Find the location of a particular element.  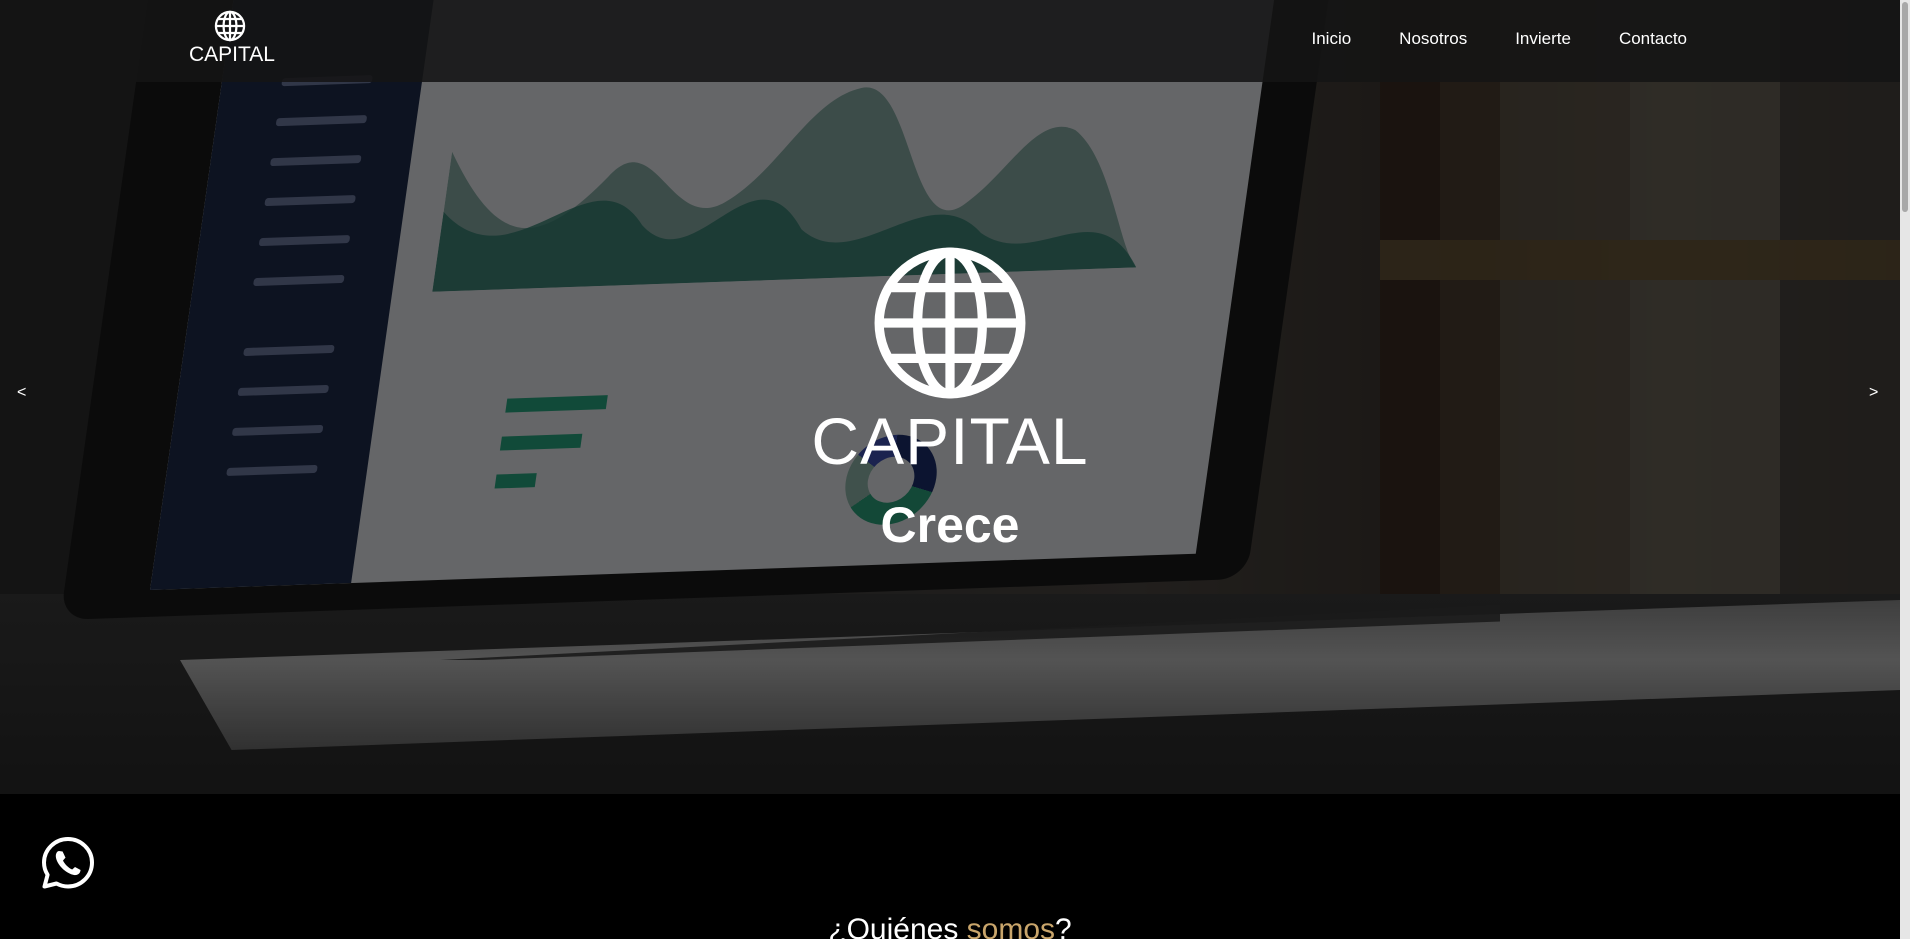

hero-subtitle: Crece is located at coordinates (950, 525).